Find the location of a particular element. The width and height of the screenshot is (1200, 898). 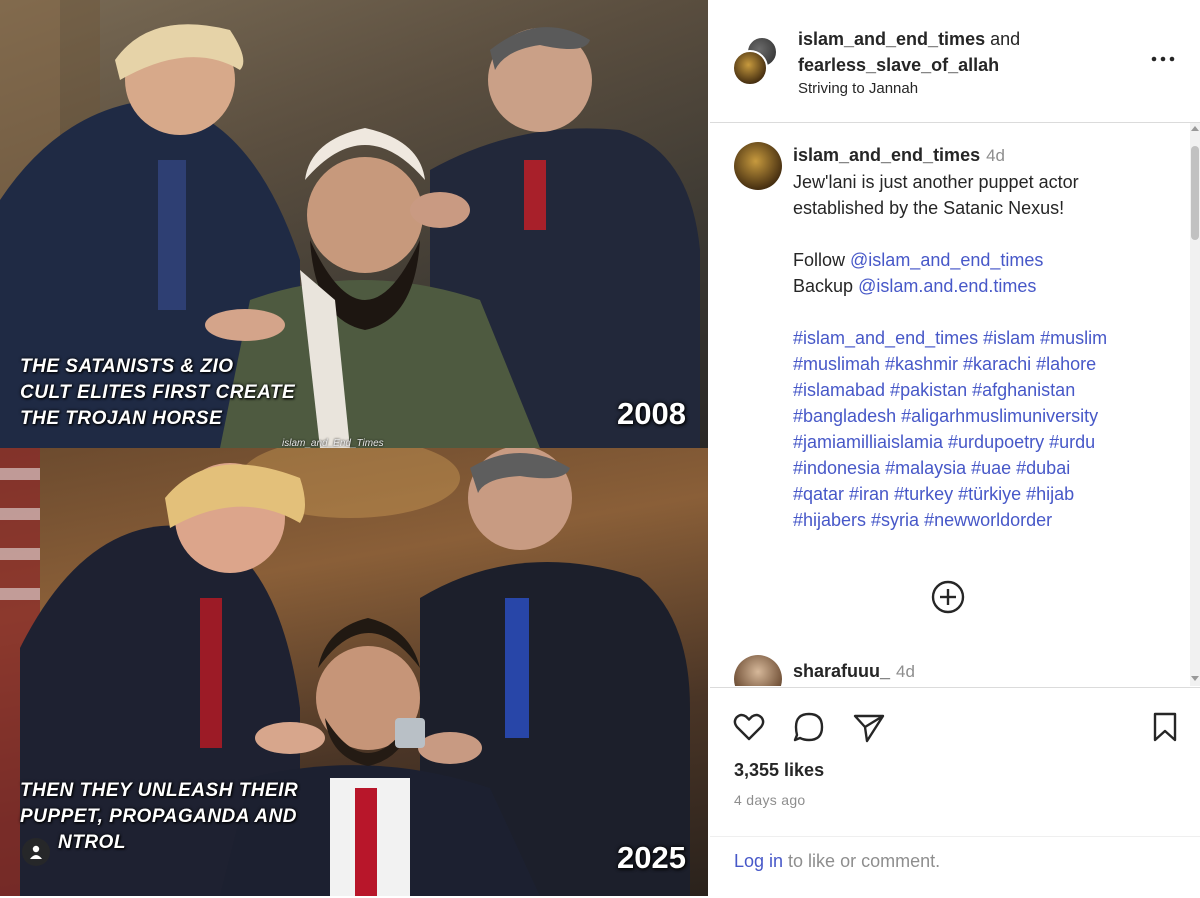

comment-username: sharafuuu_ is located at coordinates (841, 671).